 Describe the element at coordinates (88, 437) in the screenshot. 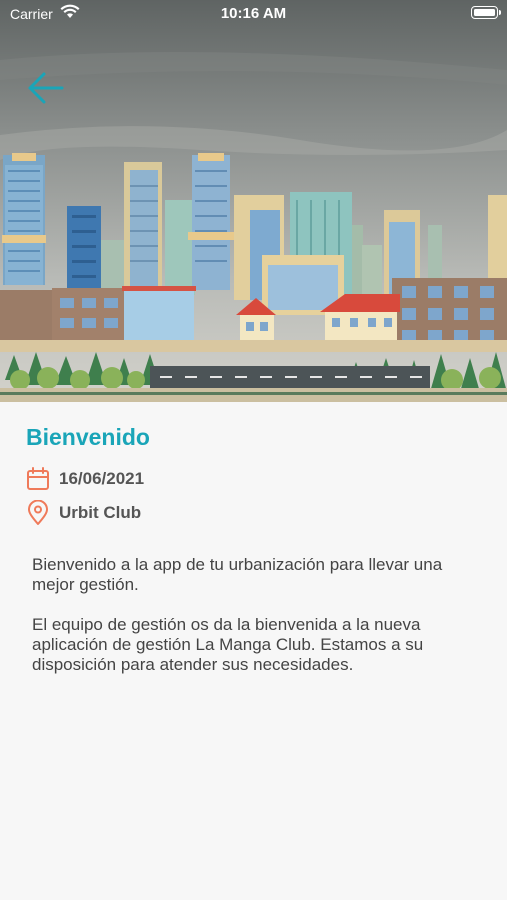

I see `event-title: Bienvenido` at that location.